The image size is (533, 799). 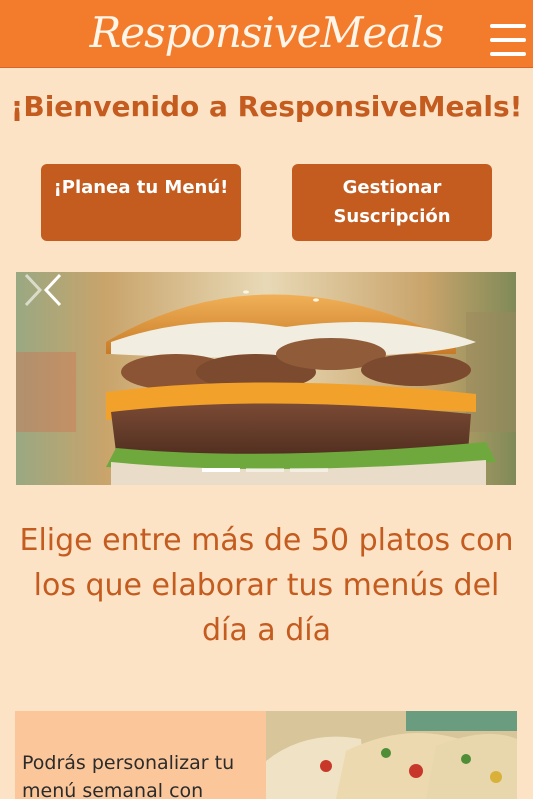 What do you see at coordinates (392, 202) in the screenshot?
I see `manage-subscription-button: Gestionar Suscripción` at bounding box center [392, 202].